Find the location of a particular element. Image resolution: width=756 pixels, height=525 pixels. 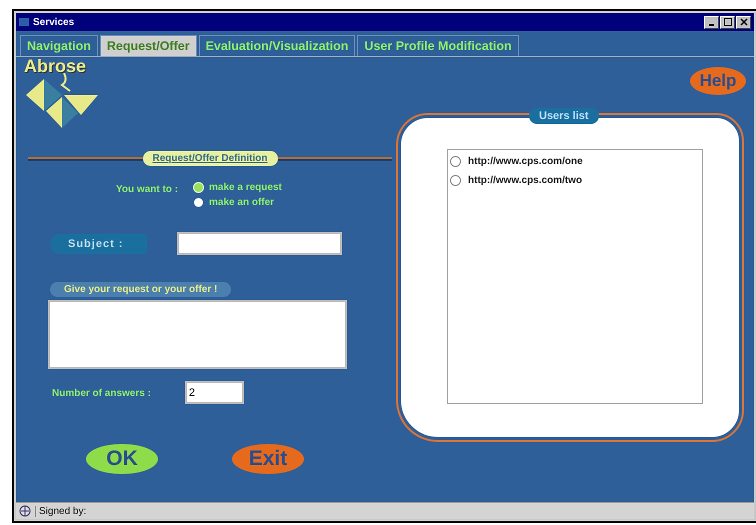

tab: User Profile Modification is located at coordinates (438, 45).